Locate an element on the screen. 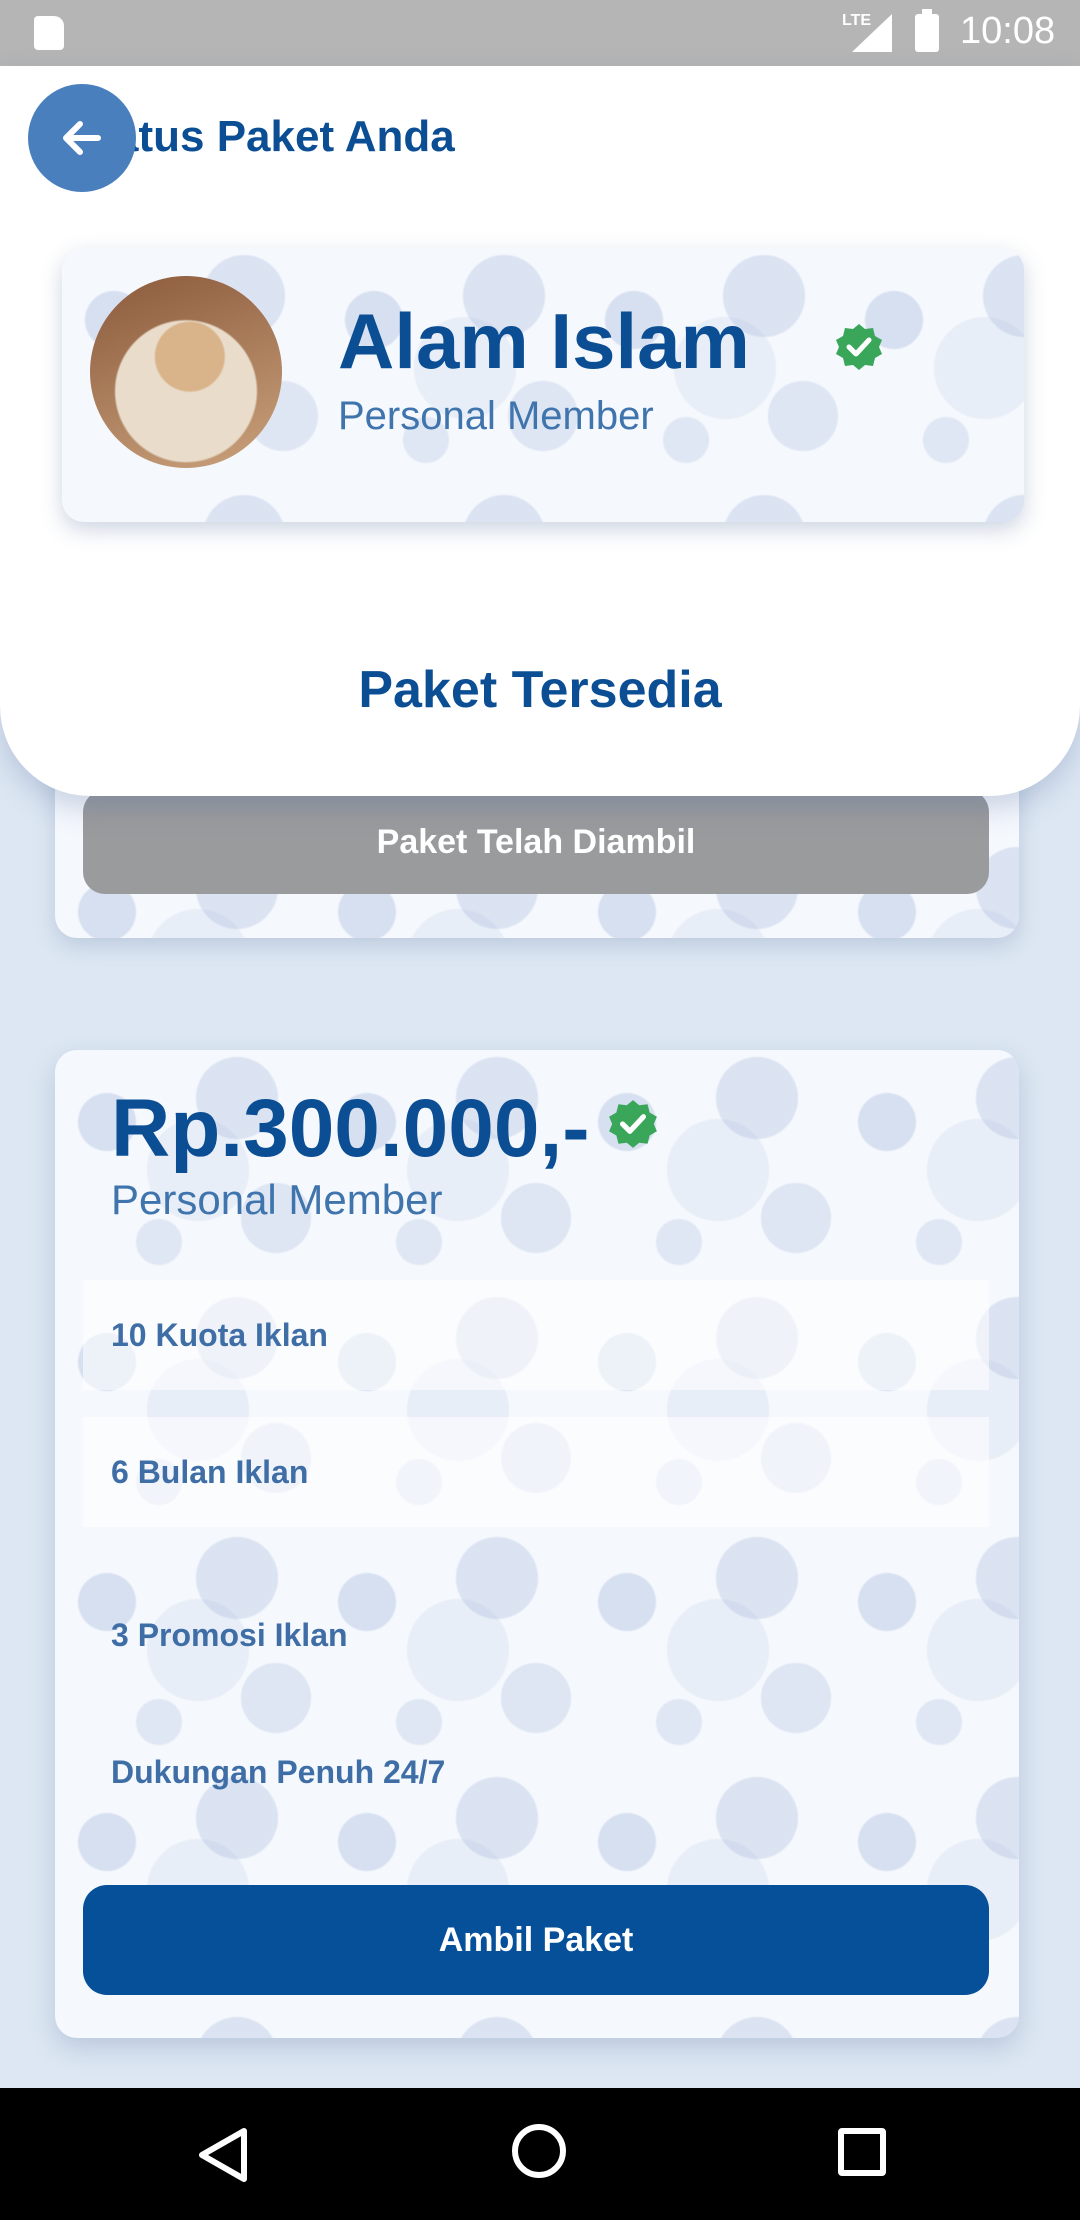 This screenshot has height=2220, width=1080. signal-icon is located at coordinates (872, 33).